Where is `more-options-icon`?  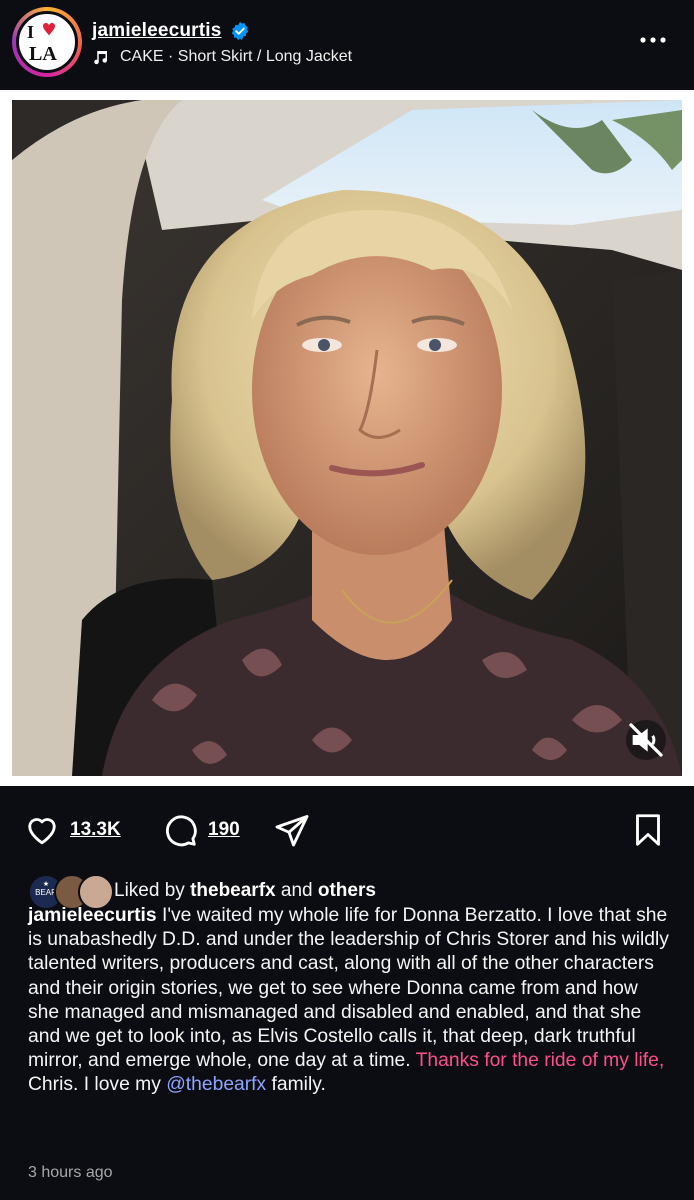
more-options-icon is located at coordinates (653, 40).